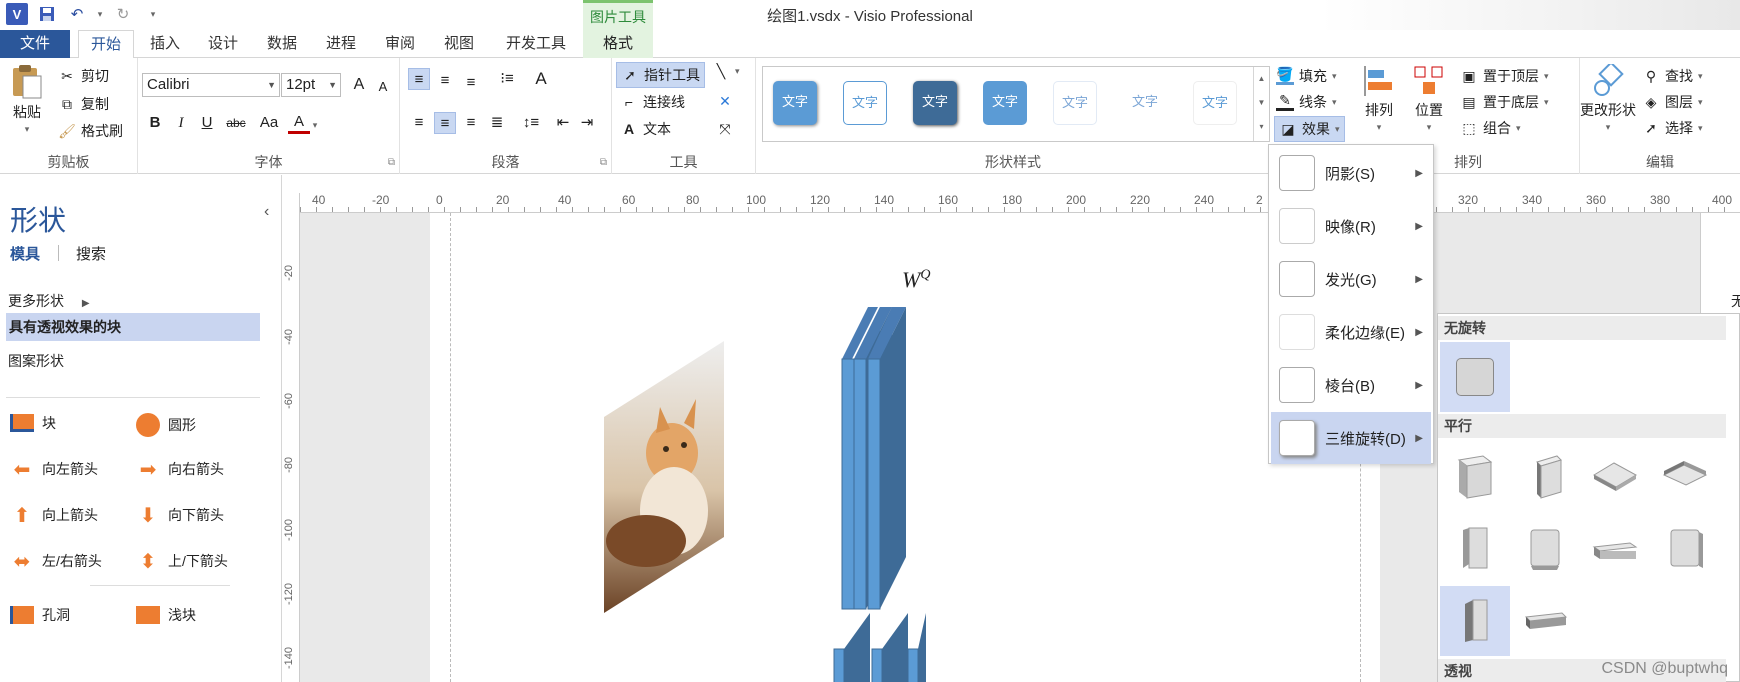  Describe the element at coordinates (795, 103) in the screenshot. I see `style-swatch-1: 文字` at that location.